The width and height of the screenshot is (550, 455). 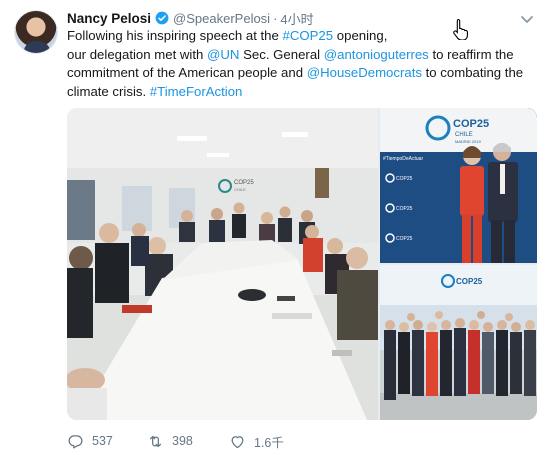 What do you see at coordinates (244, 183) in the screenshot?
I see `wall-logo-text: COP25` at bounding box center [244, 183].